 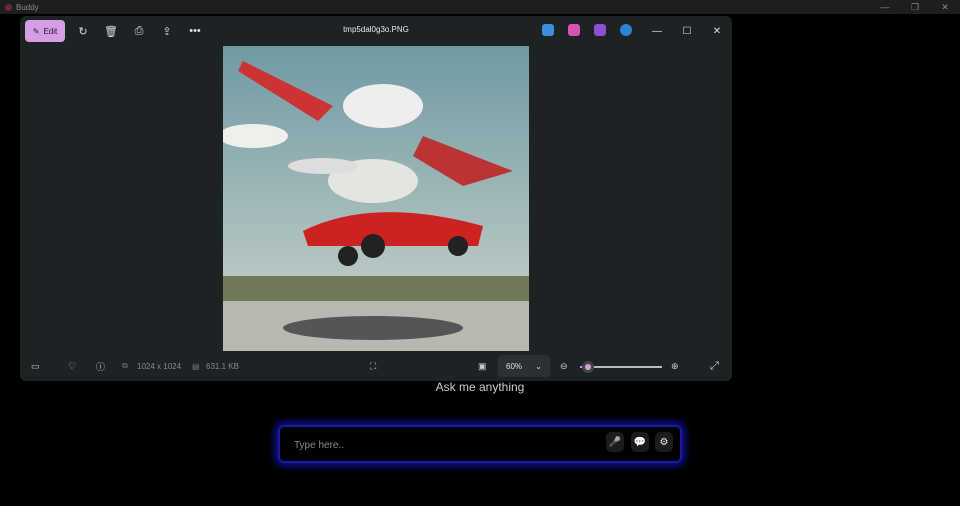 I want to click on zoom-out-icon: ⊖, so click(x=564, y=366).